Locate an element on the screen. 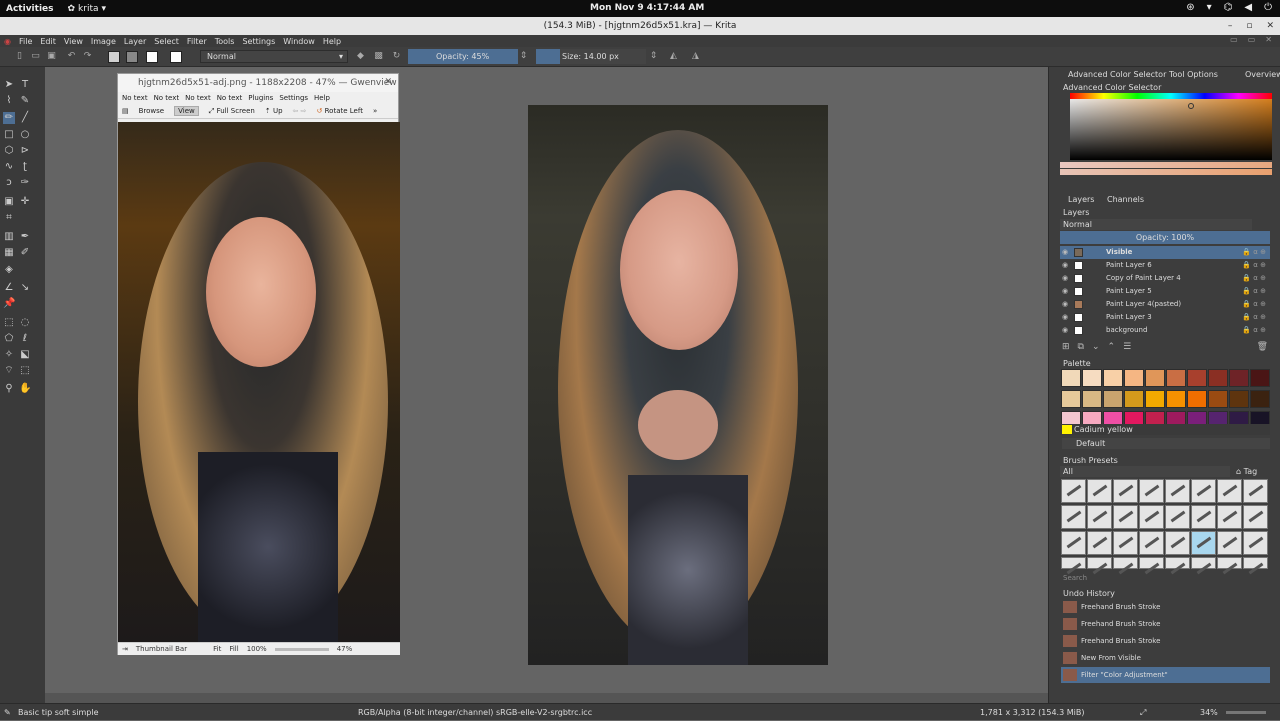 Image resolution: width=1280 pixels, height=721 pixels. more-icon: » is located at coordinates (375, 111).